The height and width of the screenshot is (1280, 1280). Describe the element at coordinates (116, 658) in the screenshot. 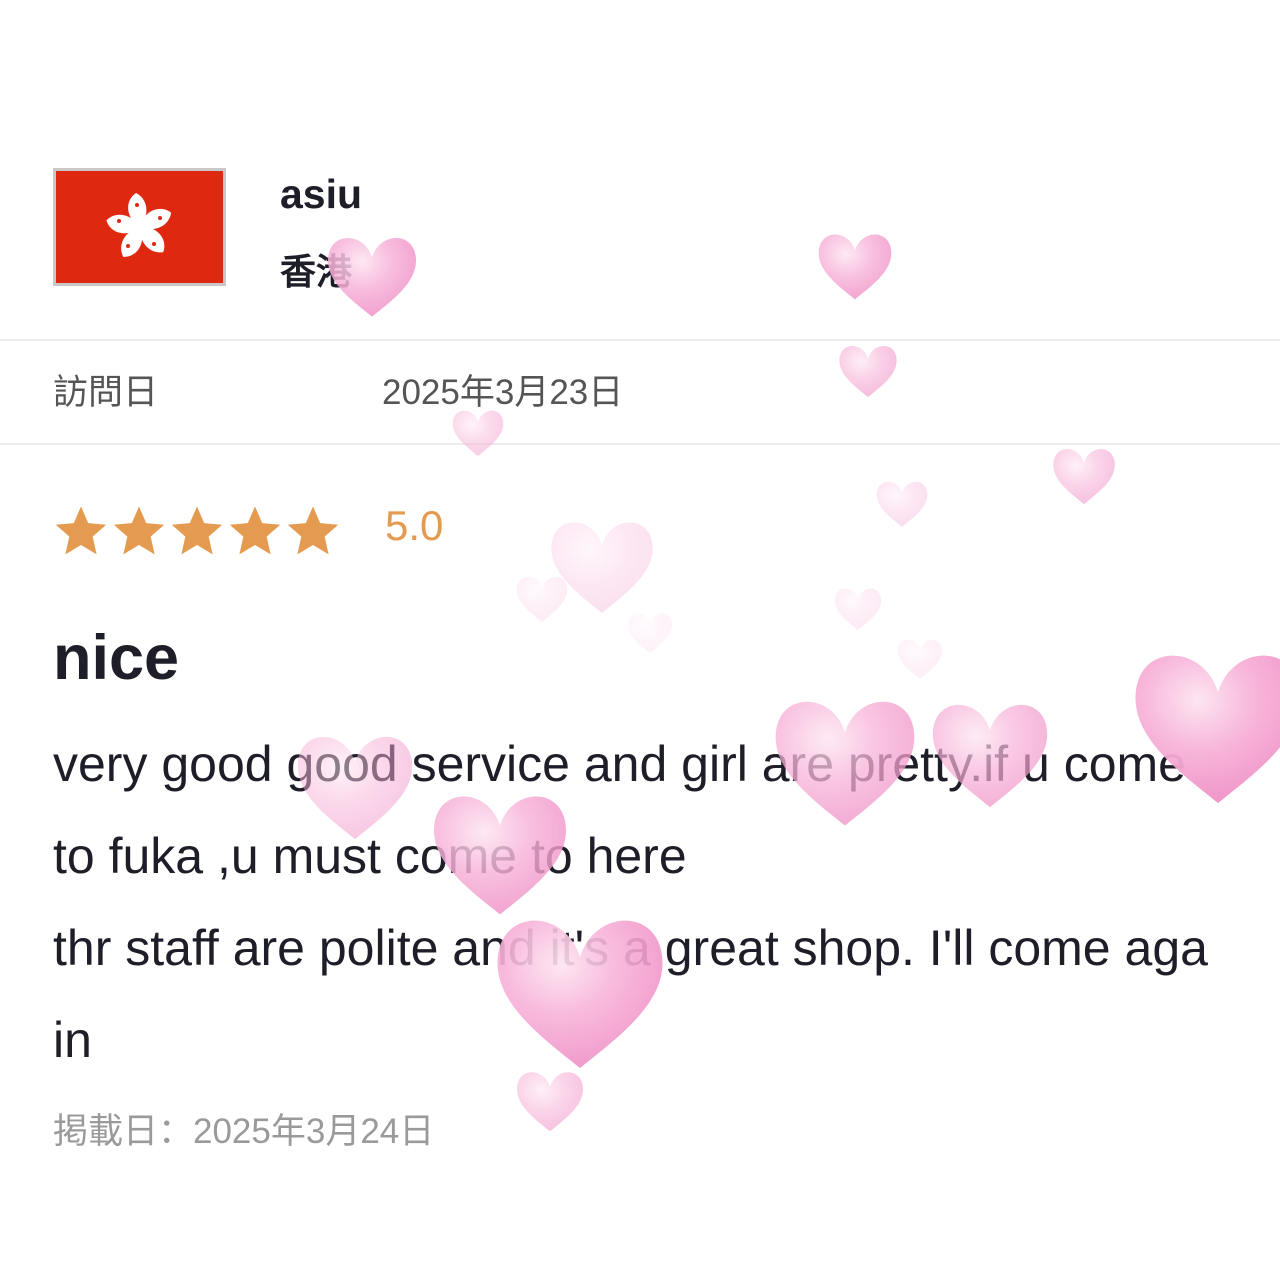

I see `review-title: nice` at that location.